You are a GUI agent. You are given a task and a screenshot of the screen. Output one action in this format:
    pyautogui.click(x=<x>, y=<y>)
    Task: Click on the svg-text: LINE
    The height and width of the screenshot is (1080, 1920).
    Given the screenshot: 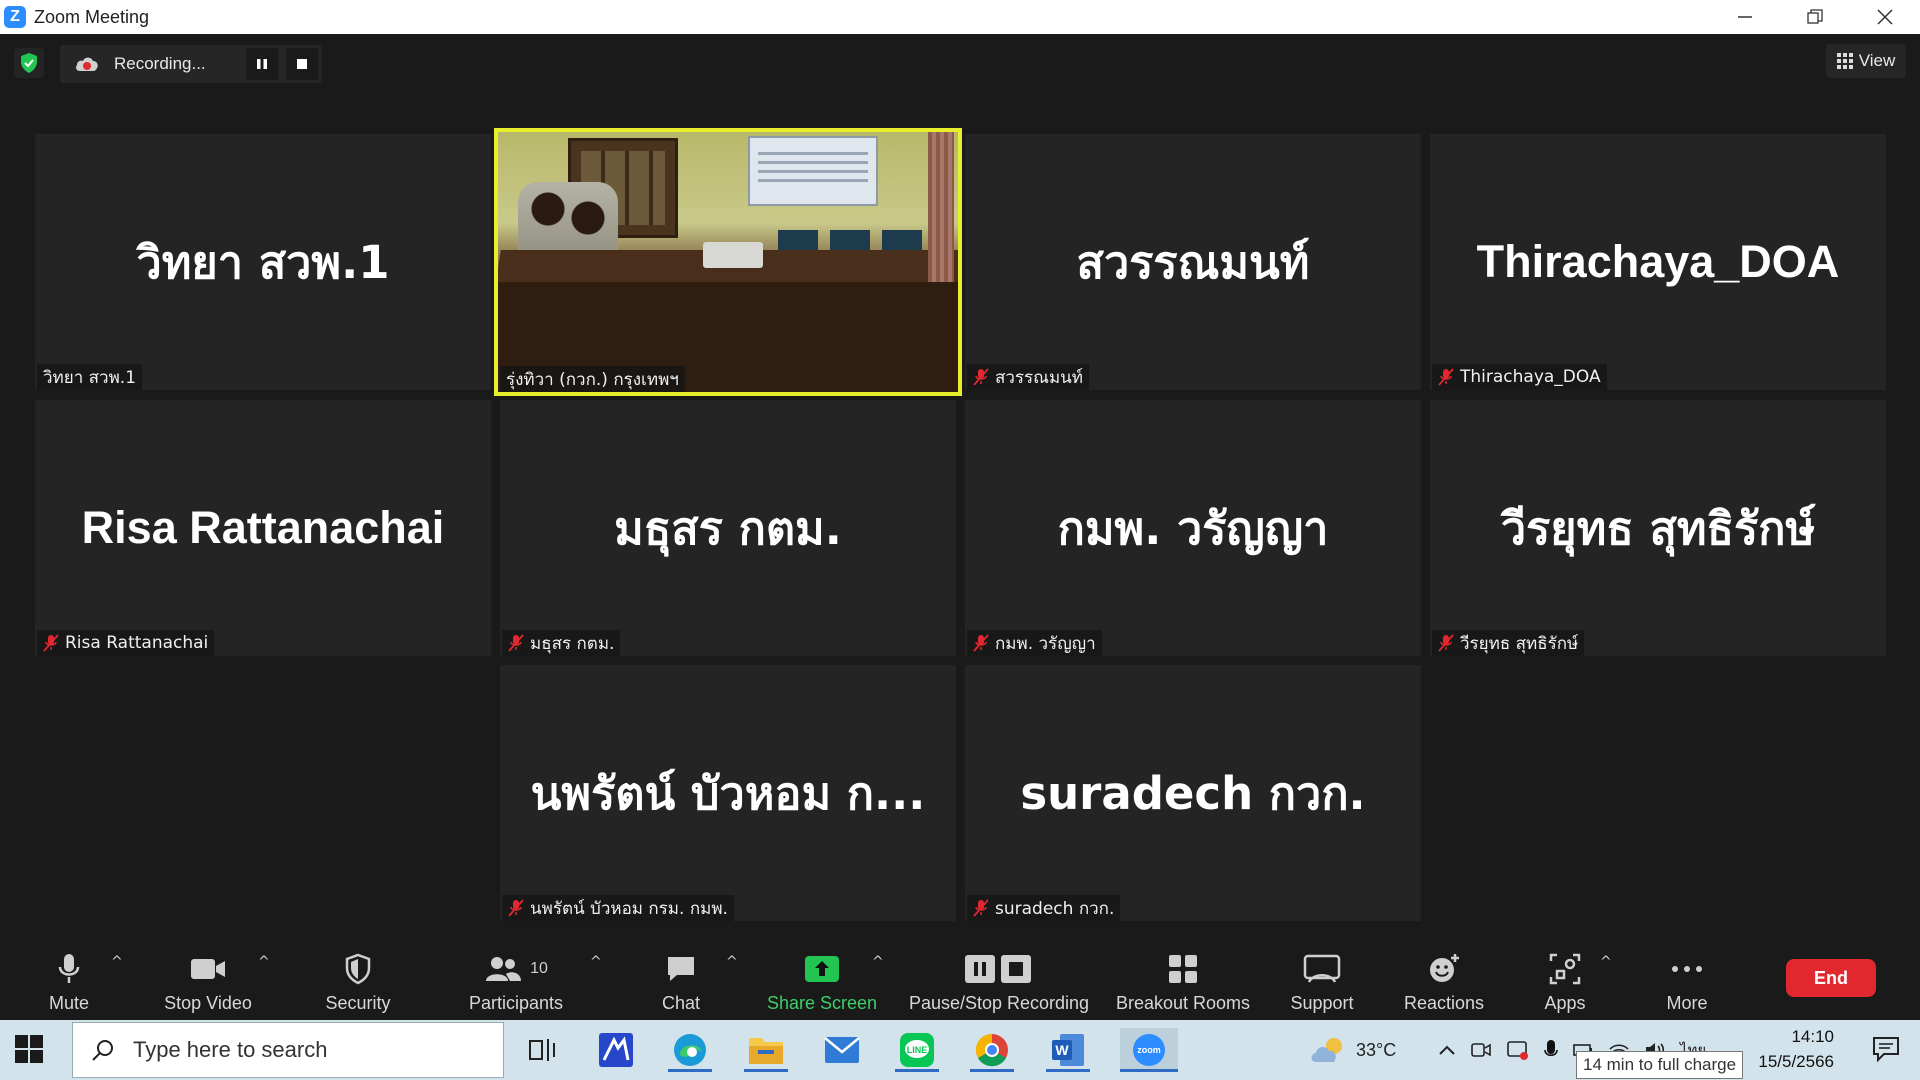 What is the action you would take?
    pyautogui.click(x=917, y=1050)
    